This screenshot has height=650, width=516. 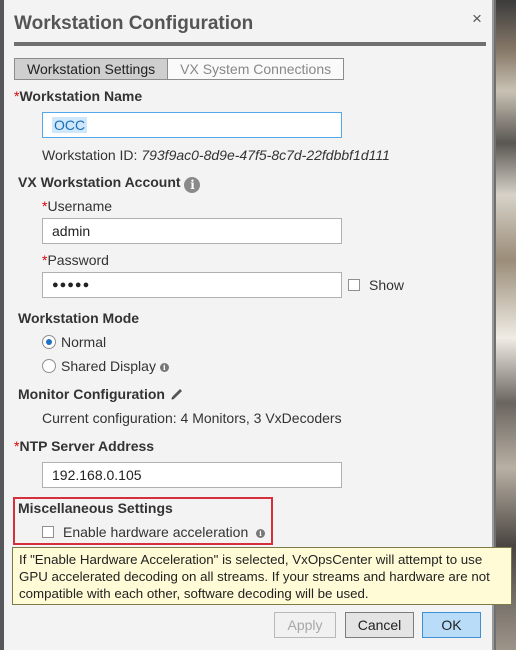 What do you see at coordinates (387, 285) in the screenshot?
I see `show-password-label: Show` at bounding box center [387, 285].